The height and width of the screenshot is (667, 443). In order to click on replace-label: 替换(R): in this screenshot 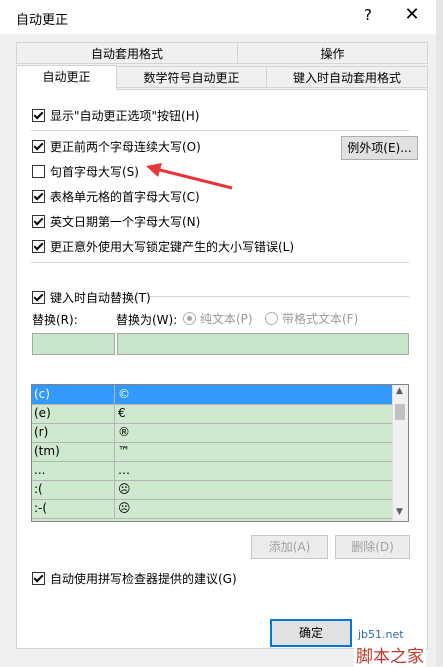, I will do `click(55, 320)`.